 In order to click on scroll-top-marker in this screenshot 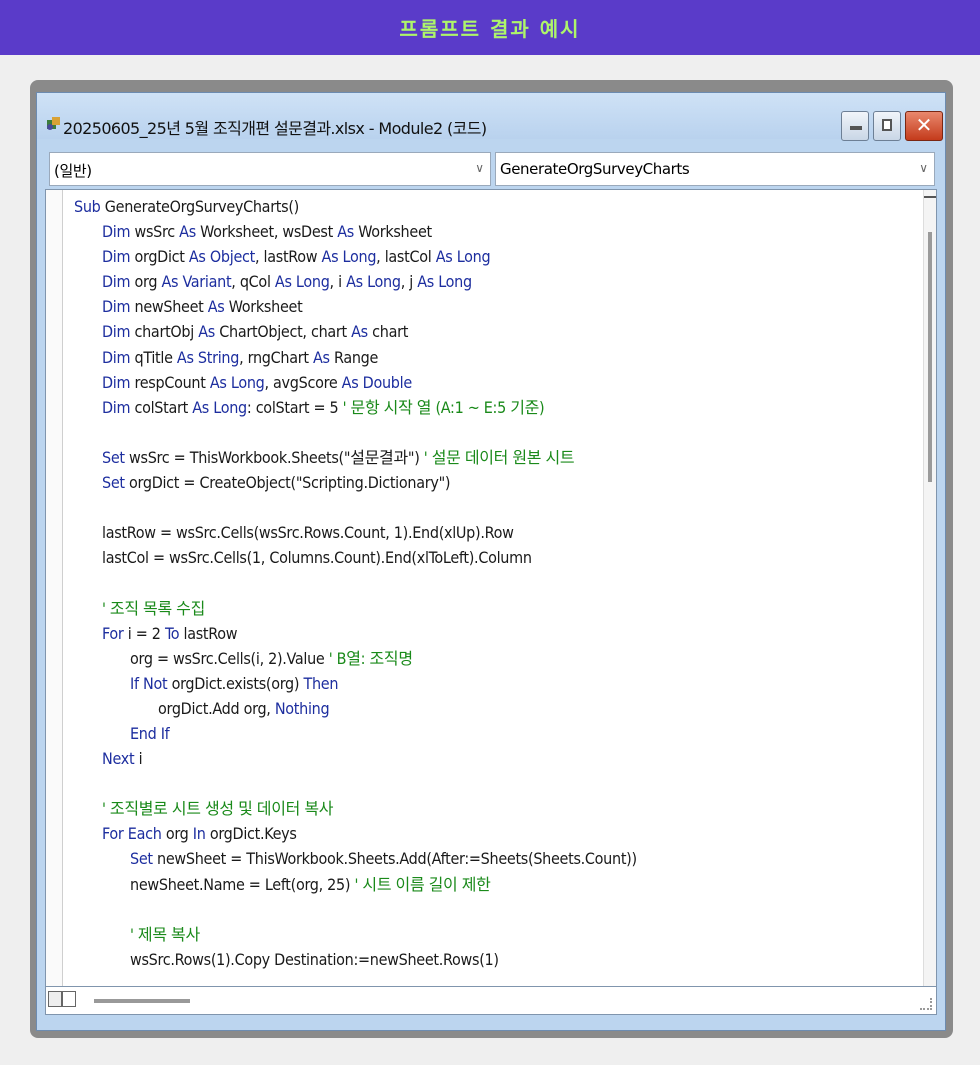, I will do `click(930, 197)`.